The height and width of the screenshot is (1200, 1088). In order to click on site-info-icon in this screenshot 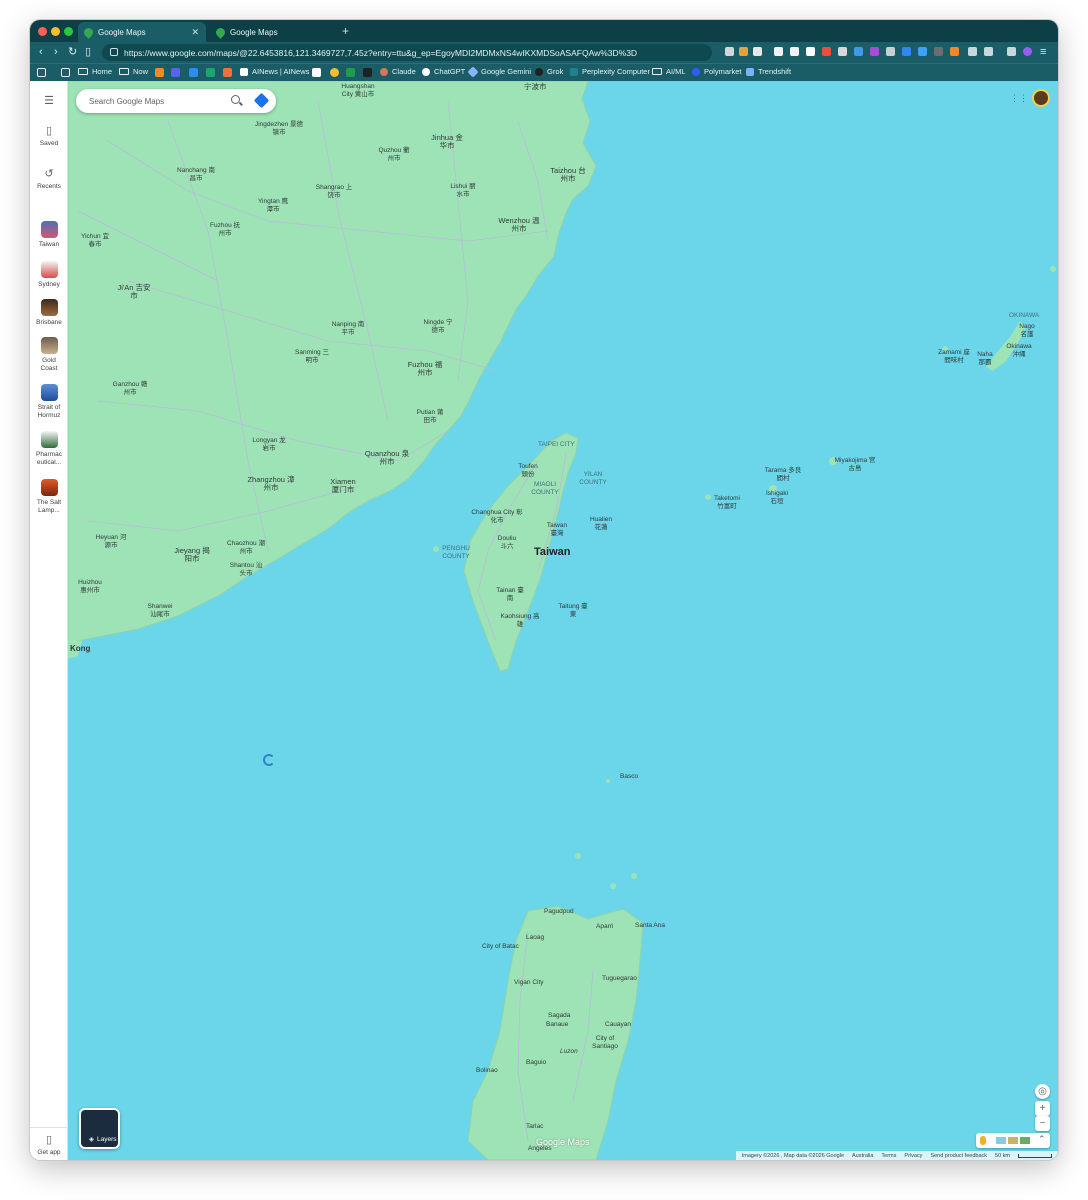, I will do `click(114, 52)`.